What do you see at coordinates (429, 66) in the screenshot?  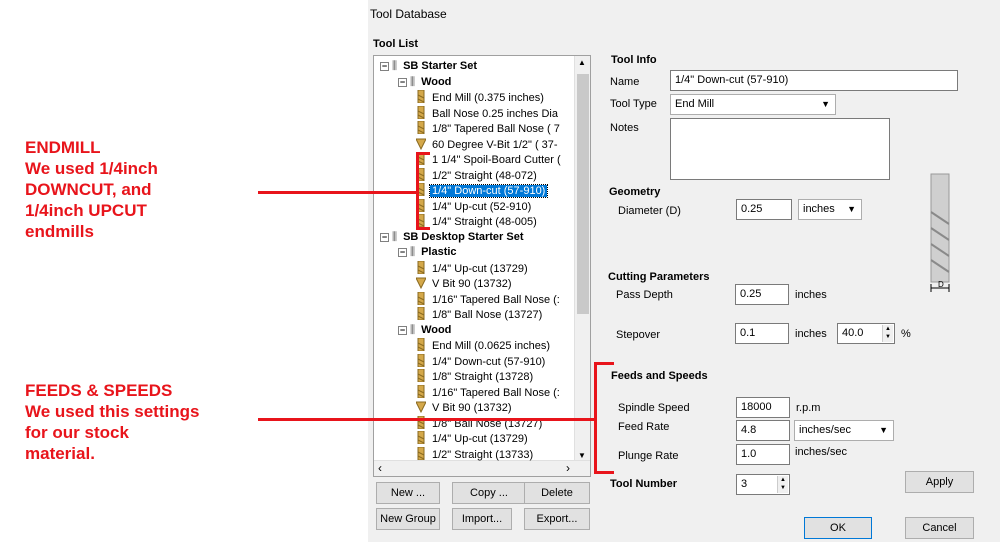 I see `tree-group: − ⫼ SB Starter Set` at bounding box center [429, 66].